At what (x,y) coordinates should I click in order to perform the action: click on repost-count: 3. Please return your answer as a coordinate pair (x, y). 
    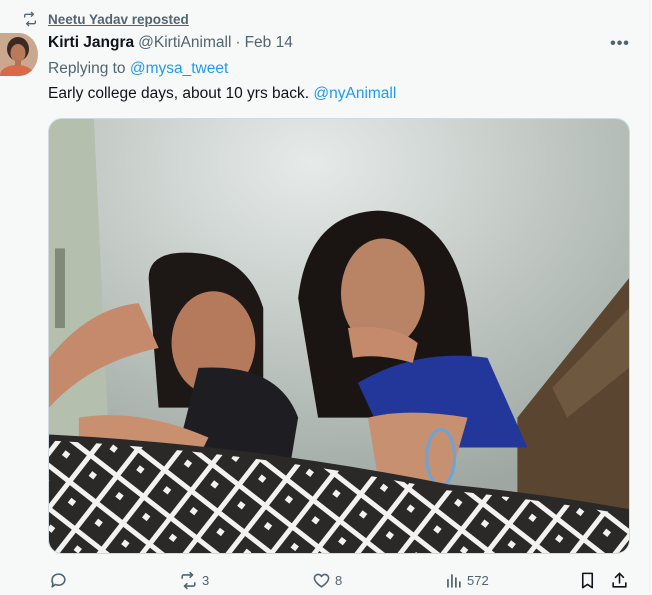
    Looking at the image, I should click on (206, 580).